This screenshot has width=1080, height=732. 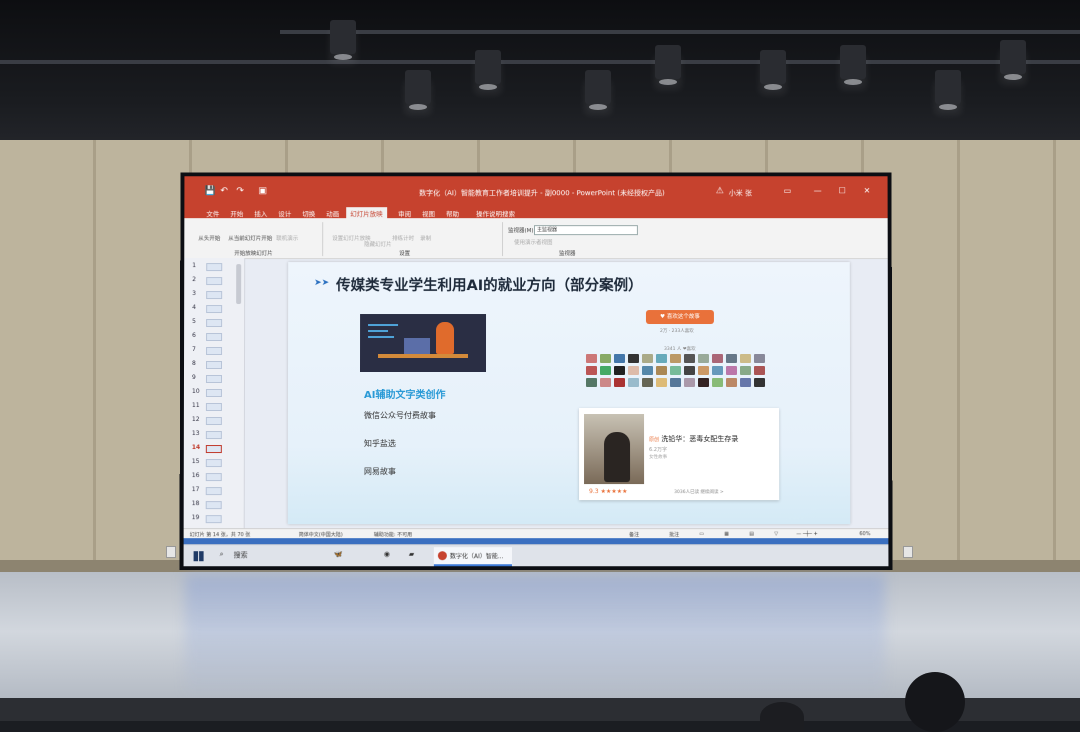 I want to click on ceiling-truss, so click(x=540, y=62).